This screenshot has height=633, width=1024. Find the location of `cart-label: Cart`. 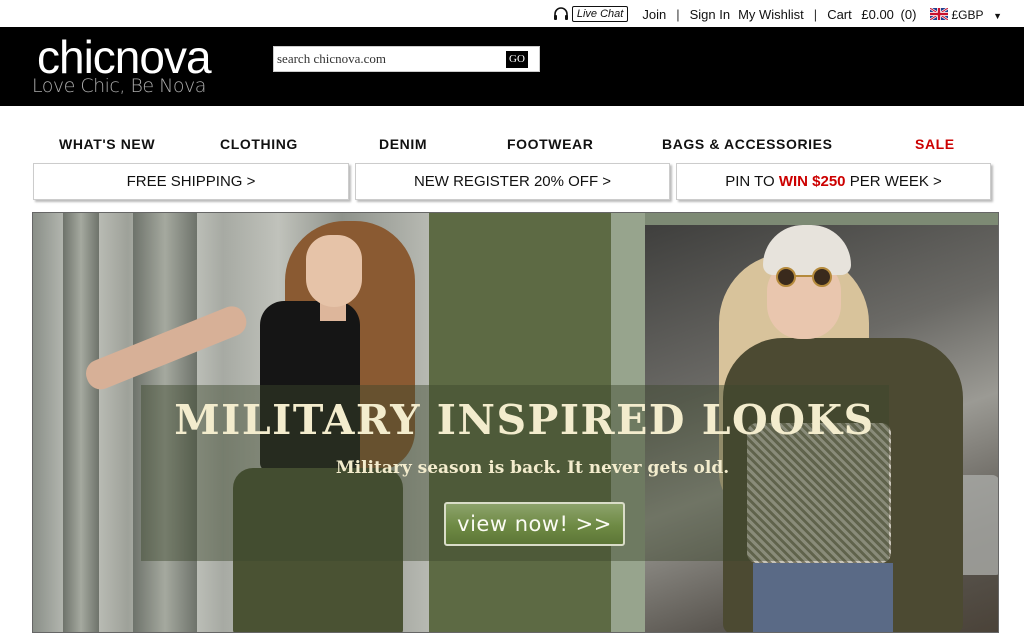

cart-label: Cart is located at coordinates (839, 14).